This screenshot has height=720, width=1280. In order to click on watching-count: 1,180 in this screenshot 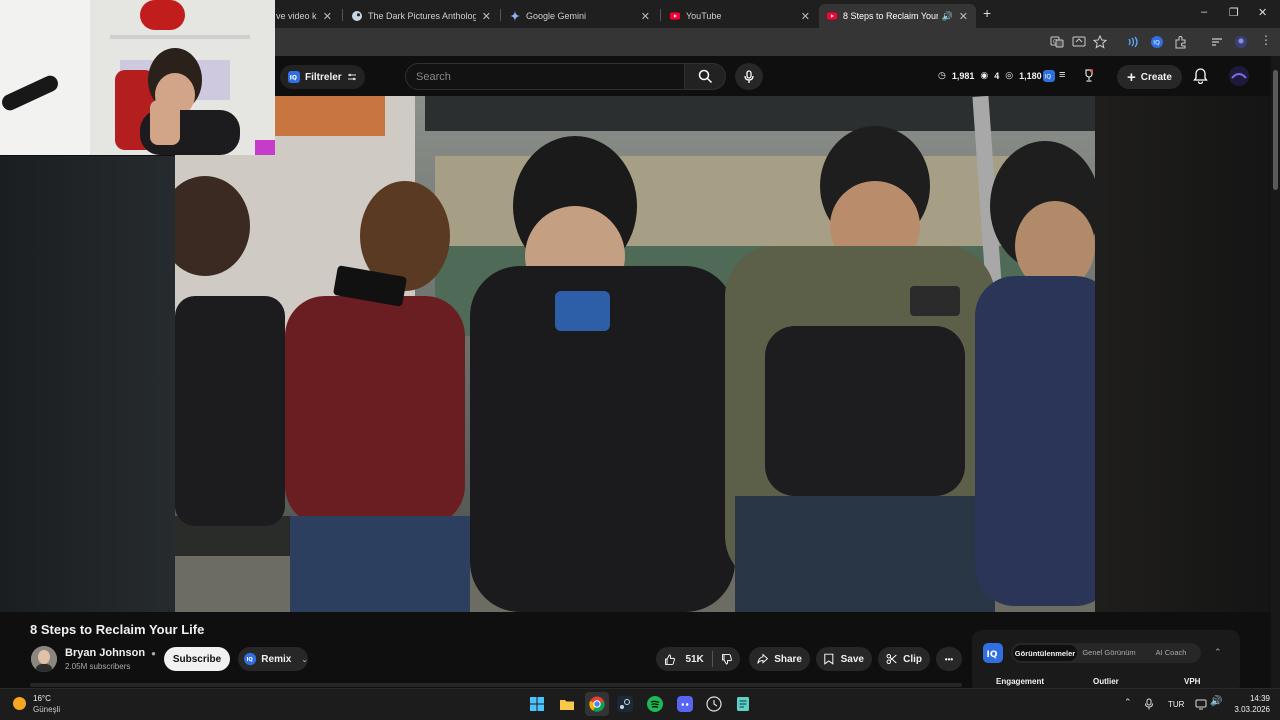, I will do `click(1030, 75)`.